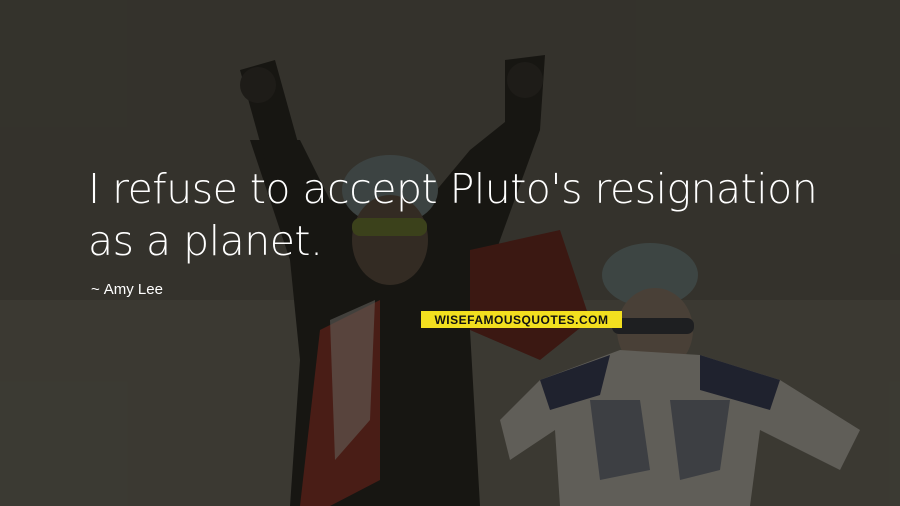  I want to click on author-name: Amy Lee, so click(133, 289).